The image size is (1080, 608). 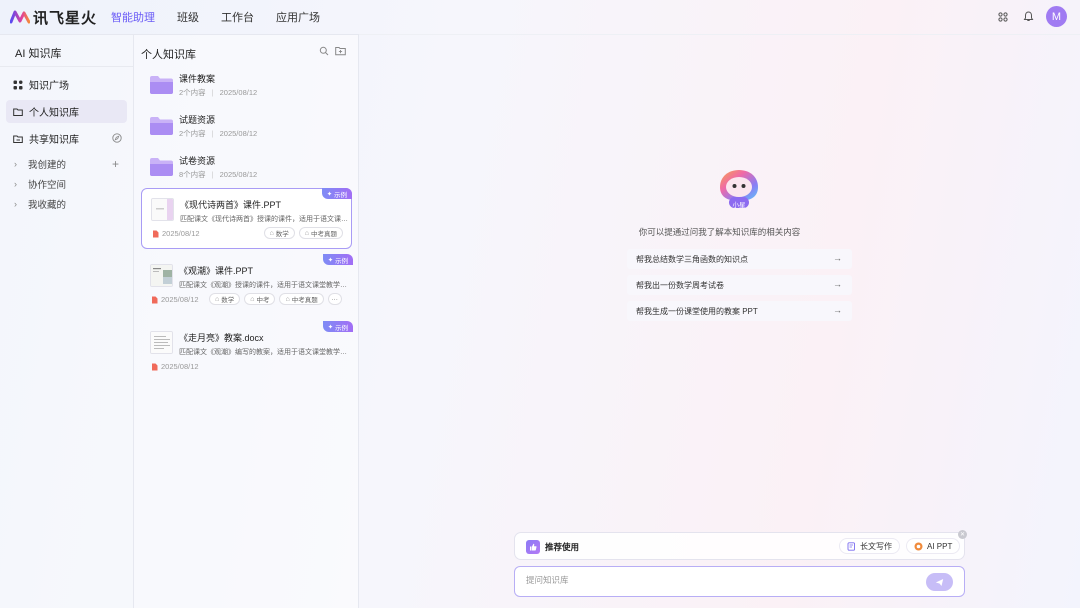 I want to click on file-description: 匹配课文《现代诗两首》授课的课件，适用于语文课堂教学, so click(x=265, y=219).